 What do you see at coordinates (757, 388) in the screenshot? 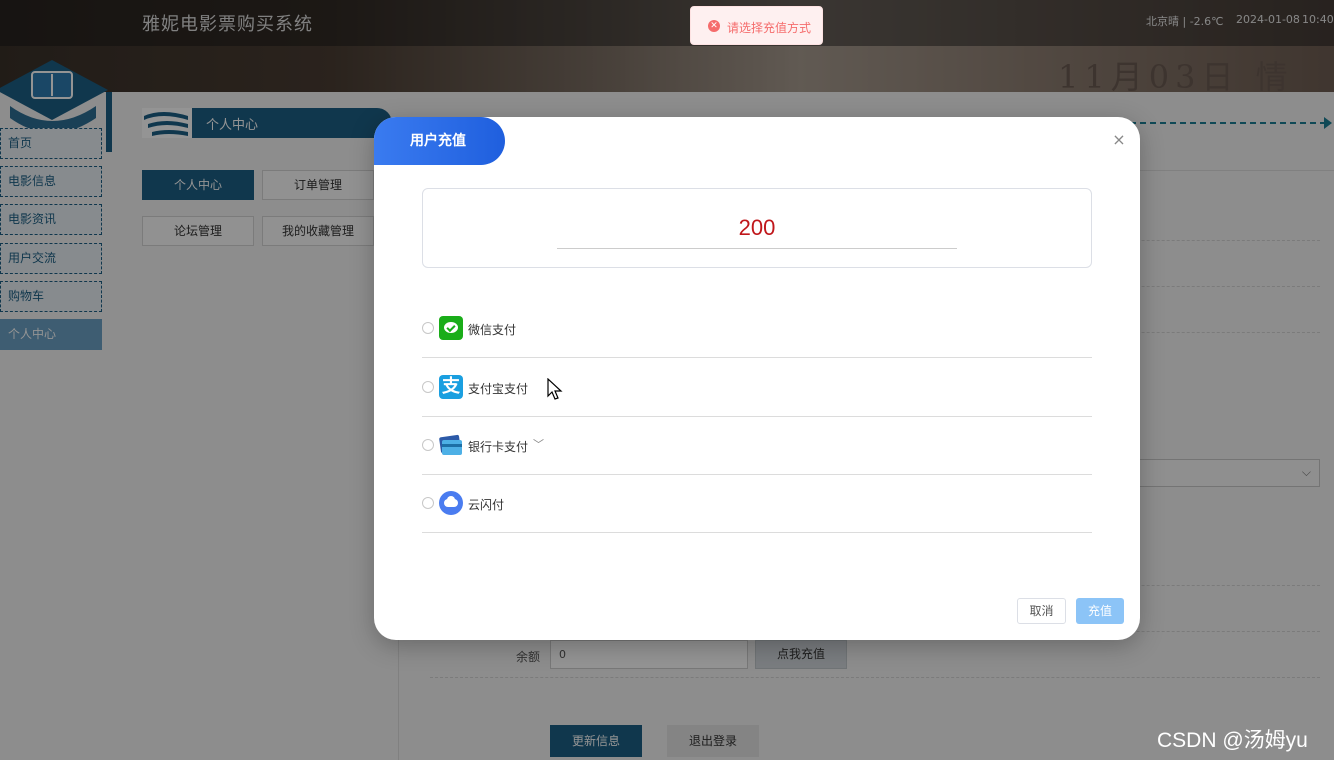
I see `payment-option-alipay: 支 支付宝支付` at bounding box center [757, 388].